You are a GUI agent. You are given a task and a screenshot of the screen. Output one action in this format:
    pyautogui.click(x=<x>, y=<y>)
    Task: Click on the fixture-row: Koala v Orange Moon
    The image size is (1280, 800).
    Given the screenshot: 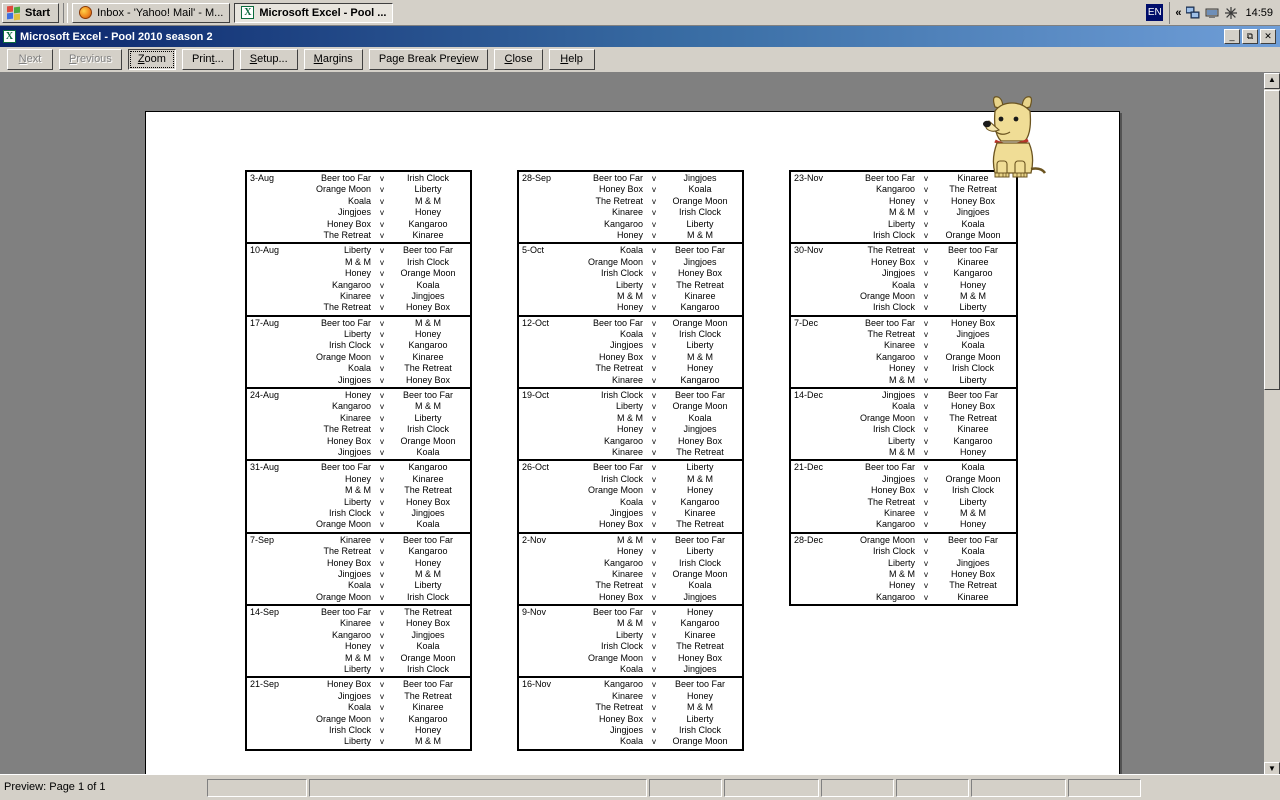 What is the action you would take?
    pyautogui.click(x=630, y=741)
    